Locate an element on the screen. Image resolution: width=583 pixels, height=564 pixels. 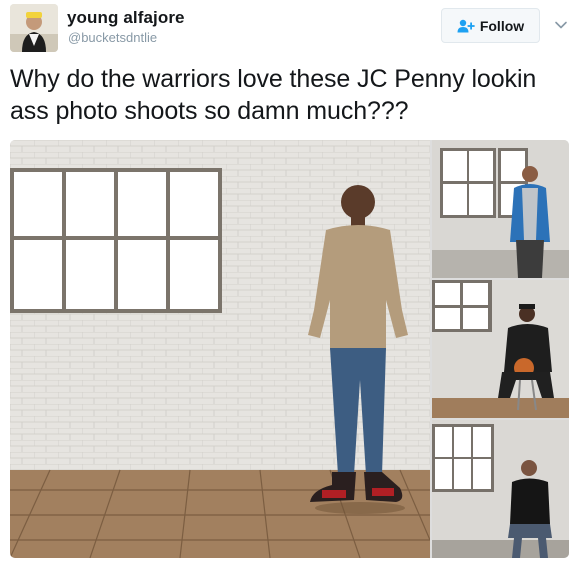
add-user-icon is located at coordinates (466, 26).